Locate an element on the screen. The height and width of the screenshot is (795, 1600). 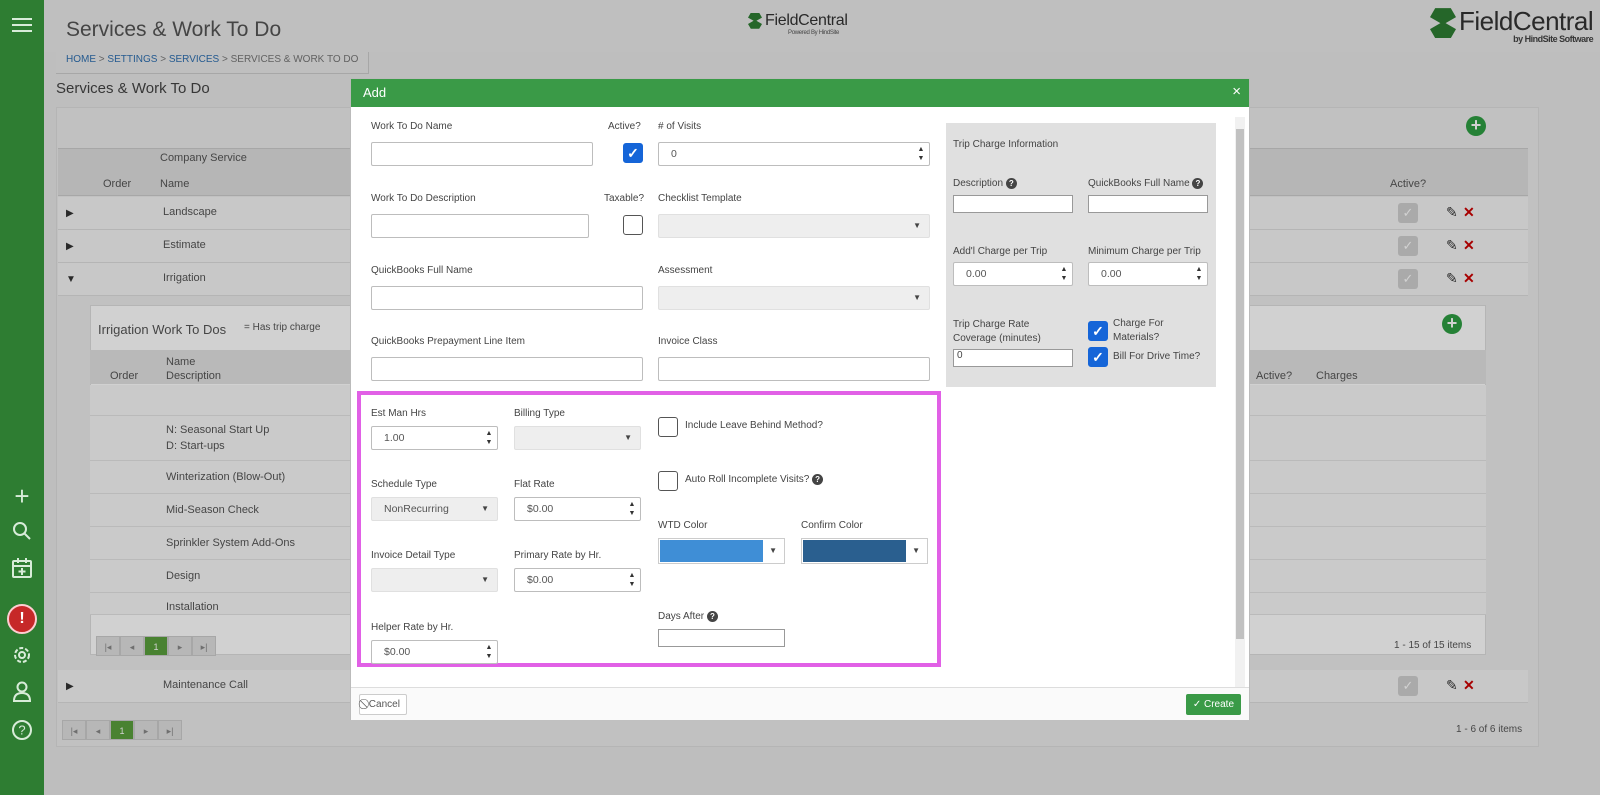
charge-materials-checkbox: ✓ is located at coordinates (1098, 331).